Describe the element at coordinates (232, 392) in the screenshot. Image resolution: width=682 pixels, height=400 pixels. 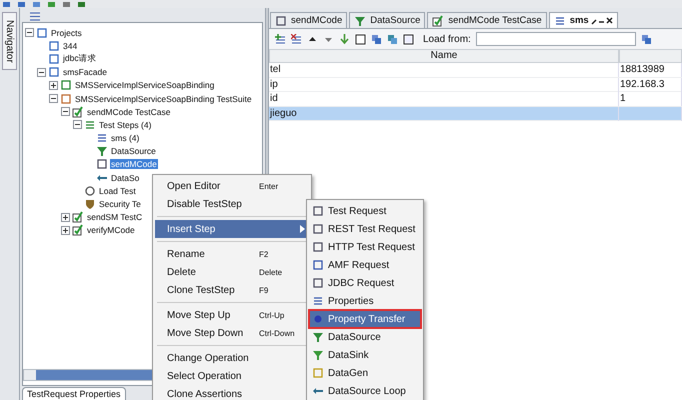
I see `menu-item: Clone Assertions` at that location.